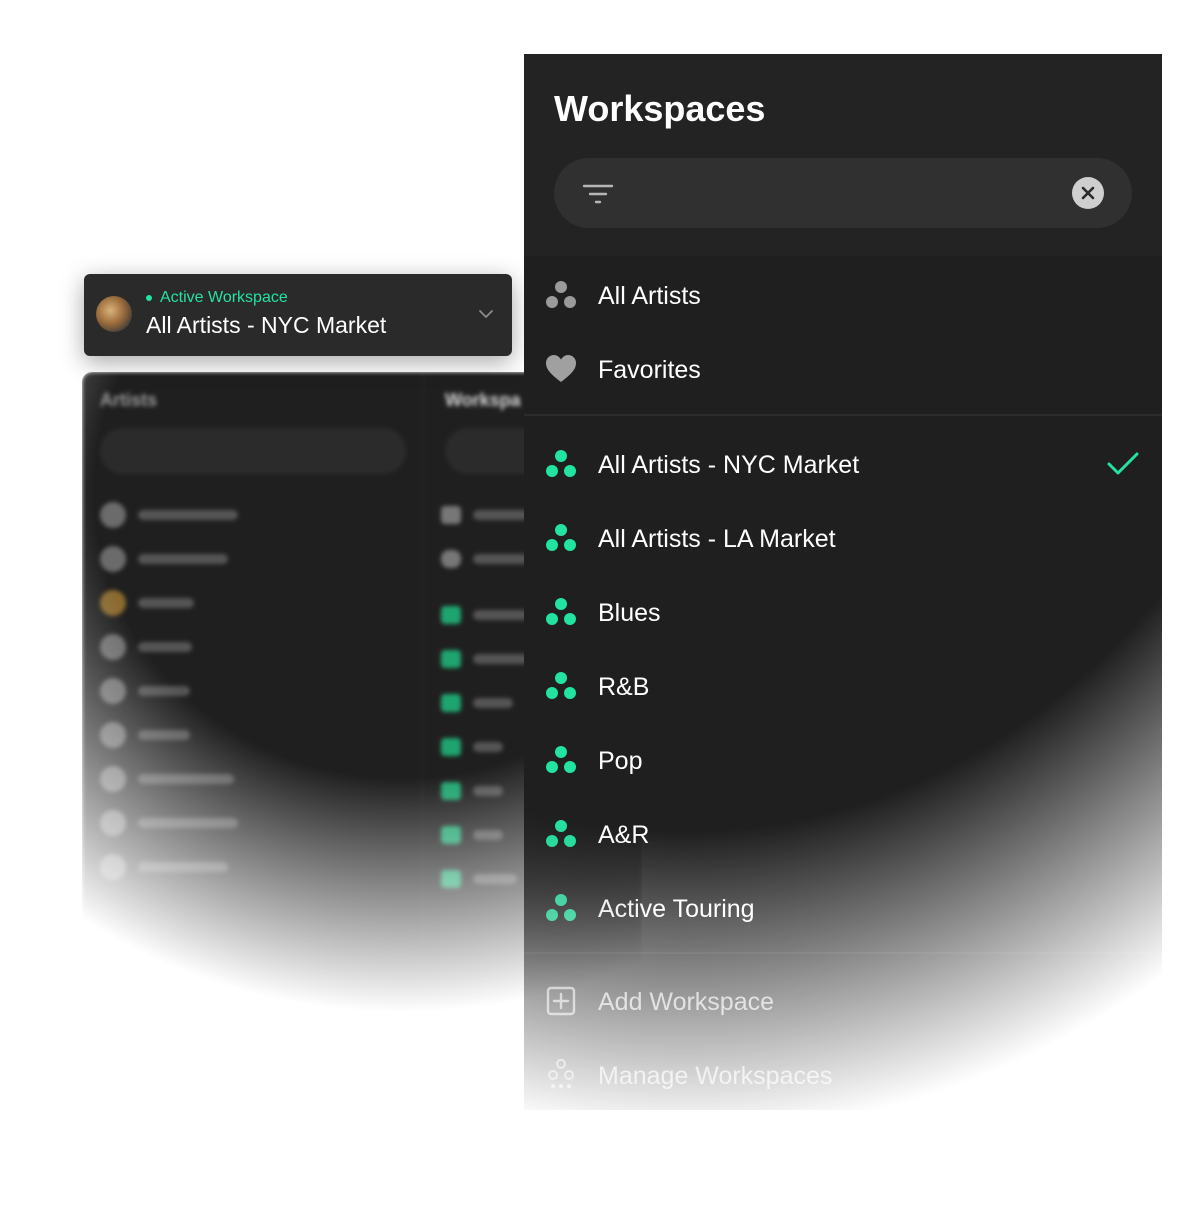 The height and width of the screenshot is (1216, 1177). Describe the element at coordinates (843, 908) in the screenshot. I see `workspace-item-active-touring: Active Touring` at that location.